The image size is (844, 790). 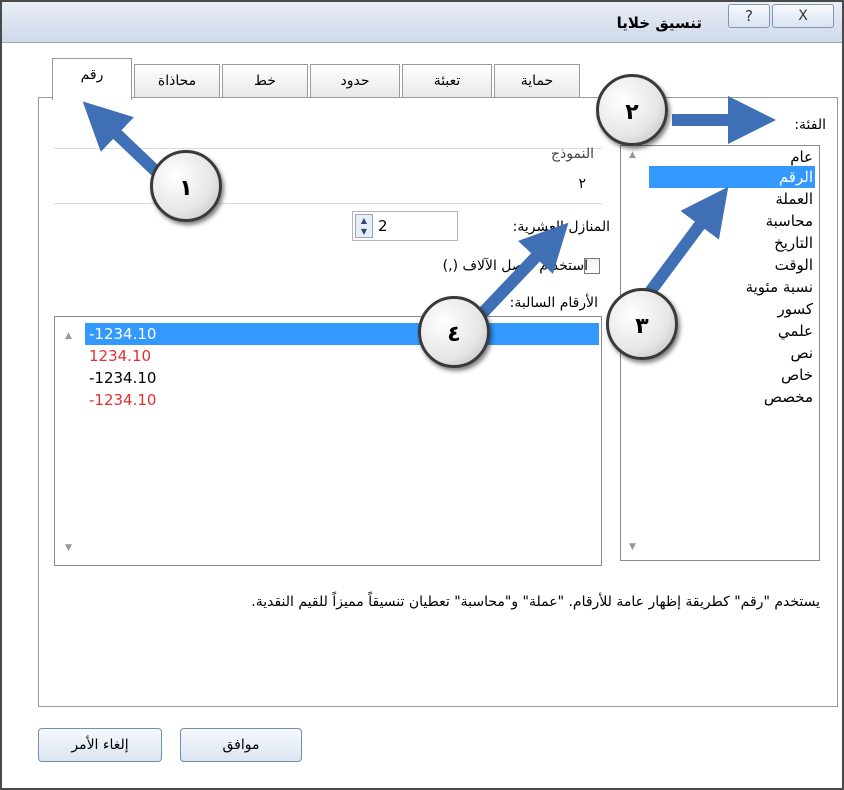 What do you see at coordinates (454, 332) in the screenshot?
I see `callout-4: ٤` at bounding box center [454, 332].